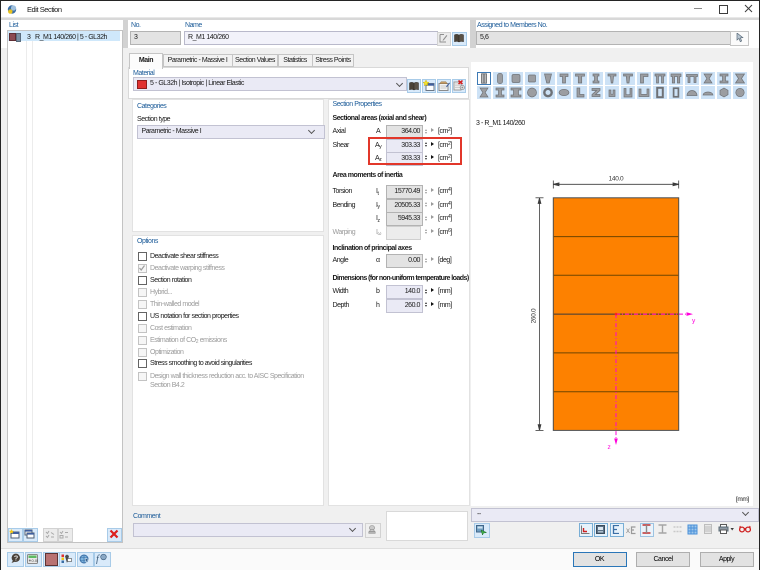 Image resolution: width=760 pixels, height=570 pixels. Describe the element at coordinates (609, 447) in the screenshot. I see `svg-text: z` at that location.